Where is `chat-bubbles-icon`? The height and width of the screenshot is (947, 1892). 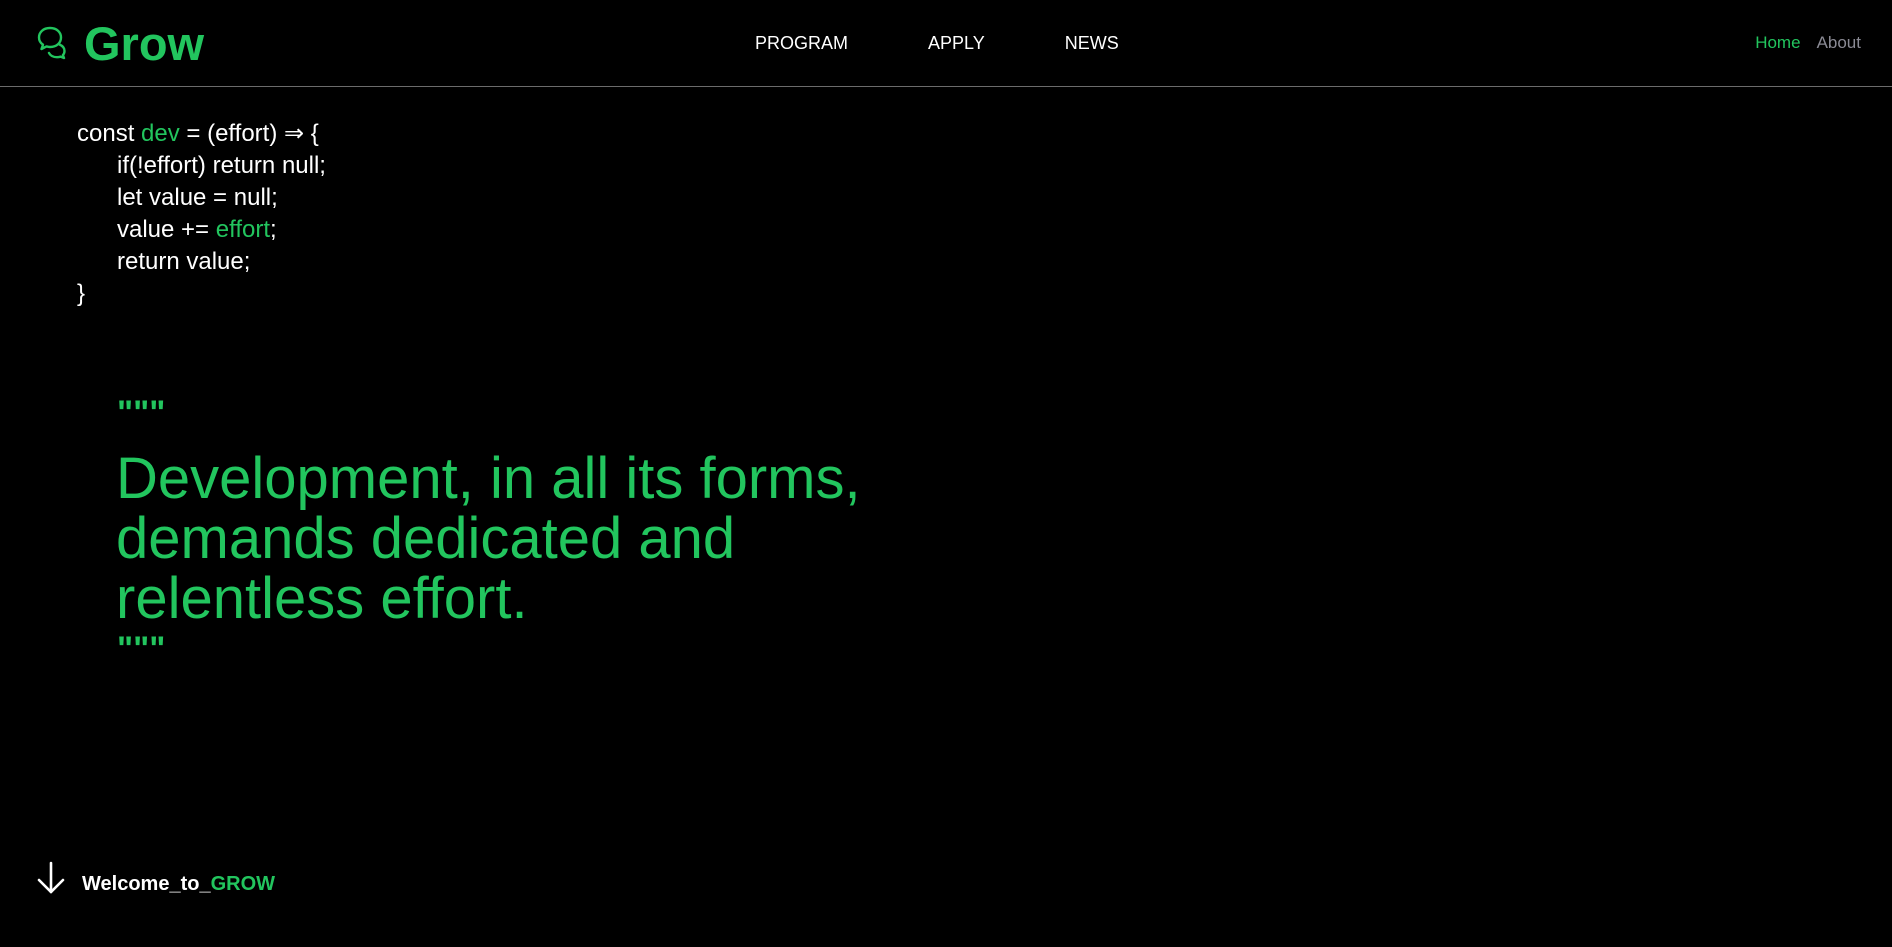
chat-bubbles-icon is located at coordinates (51, 43).